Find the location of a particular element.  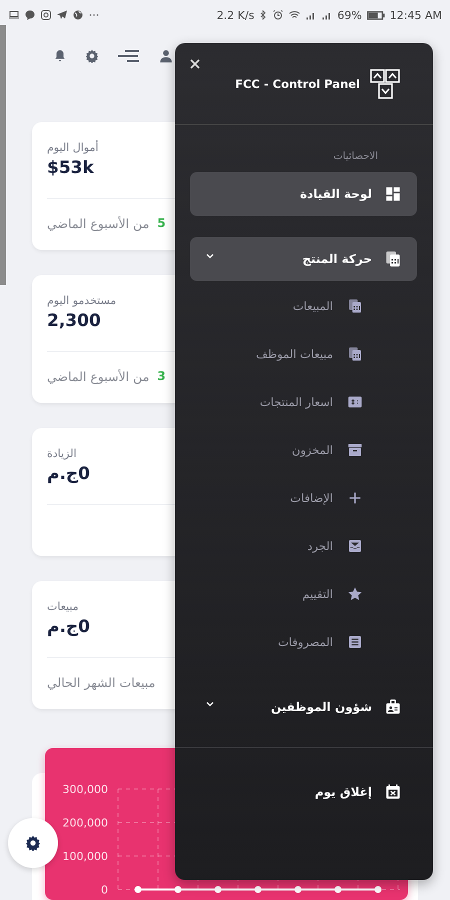

logo-icon is located at coordinates (385, 84).